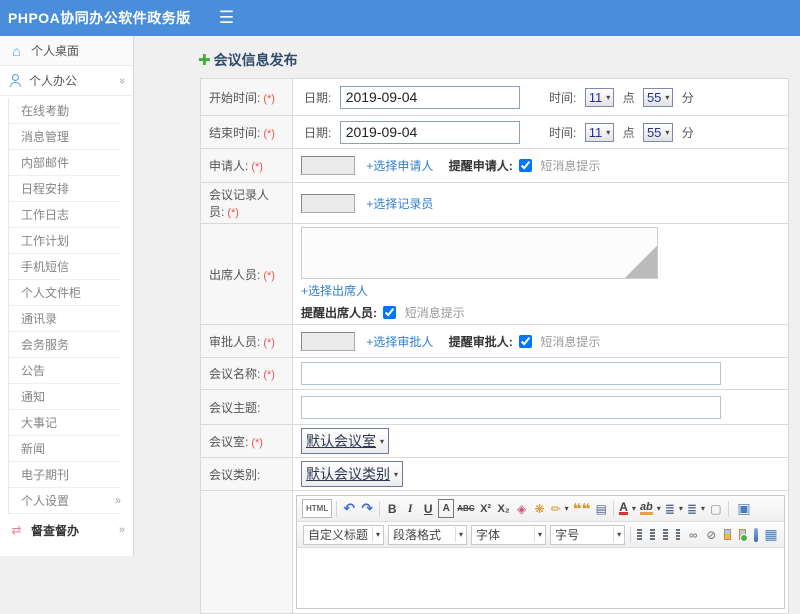 The width and height of the screenshot is (800, 614). What do you see at coordinates (65, 423) in the screenshot?
I see `sidebar-item-events: 大事记` at bounding box center [65, 423].